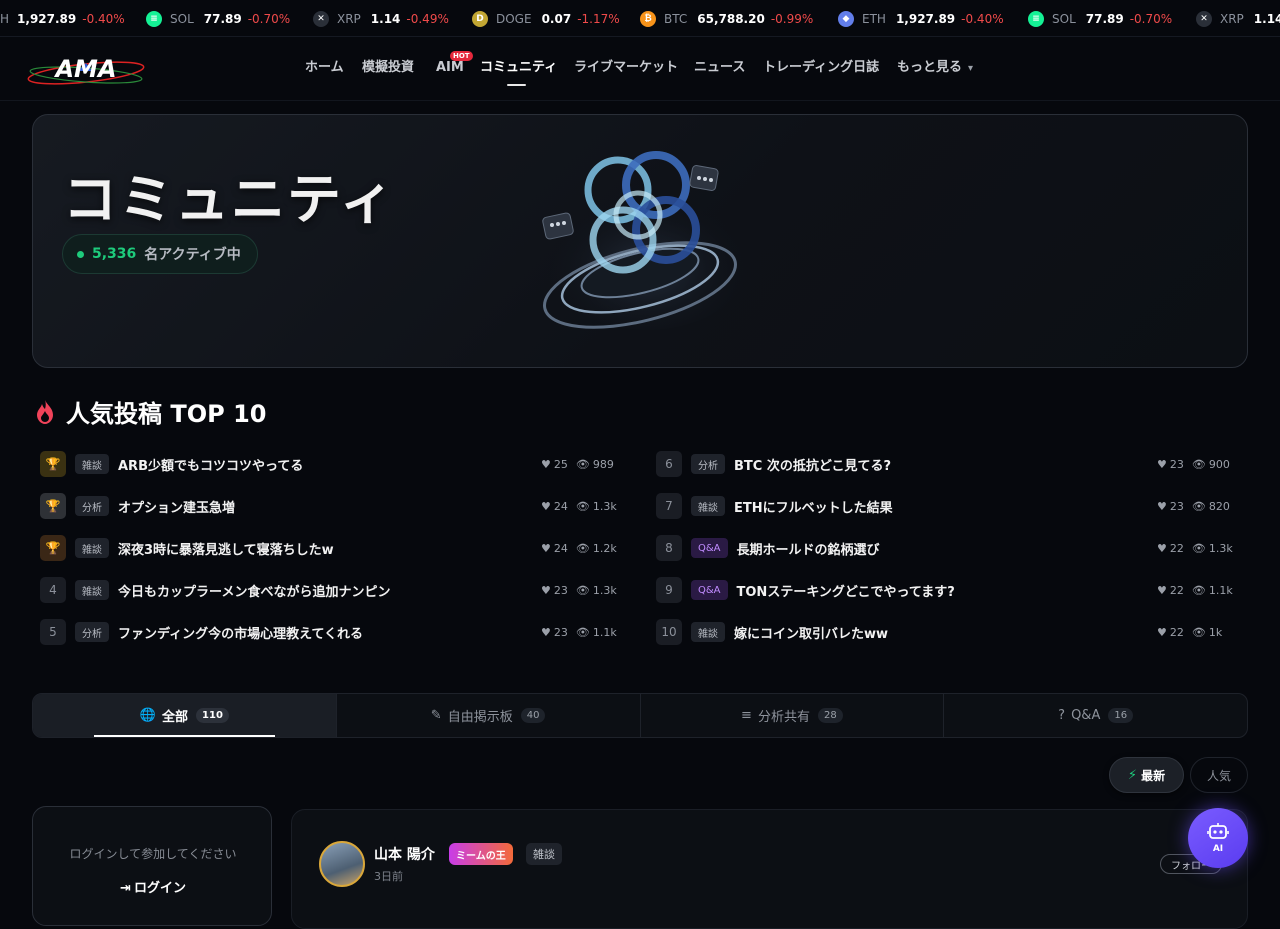 The width and height of the screenshot is (1280, 929). What do you see at coordinates (211, 466) in the screenshot?
I see `top10-post-title: ARB少額でもコツコツやってる` at bounding box center [211, 466].